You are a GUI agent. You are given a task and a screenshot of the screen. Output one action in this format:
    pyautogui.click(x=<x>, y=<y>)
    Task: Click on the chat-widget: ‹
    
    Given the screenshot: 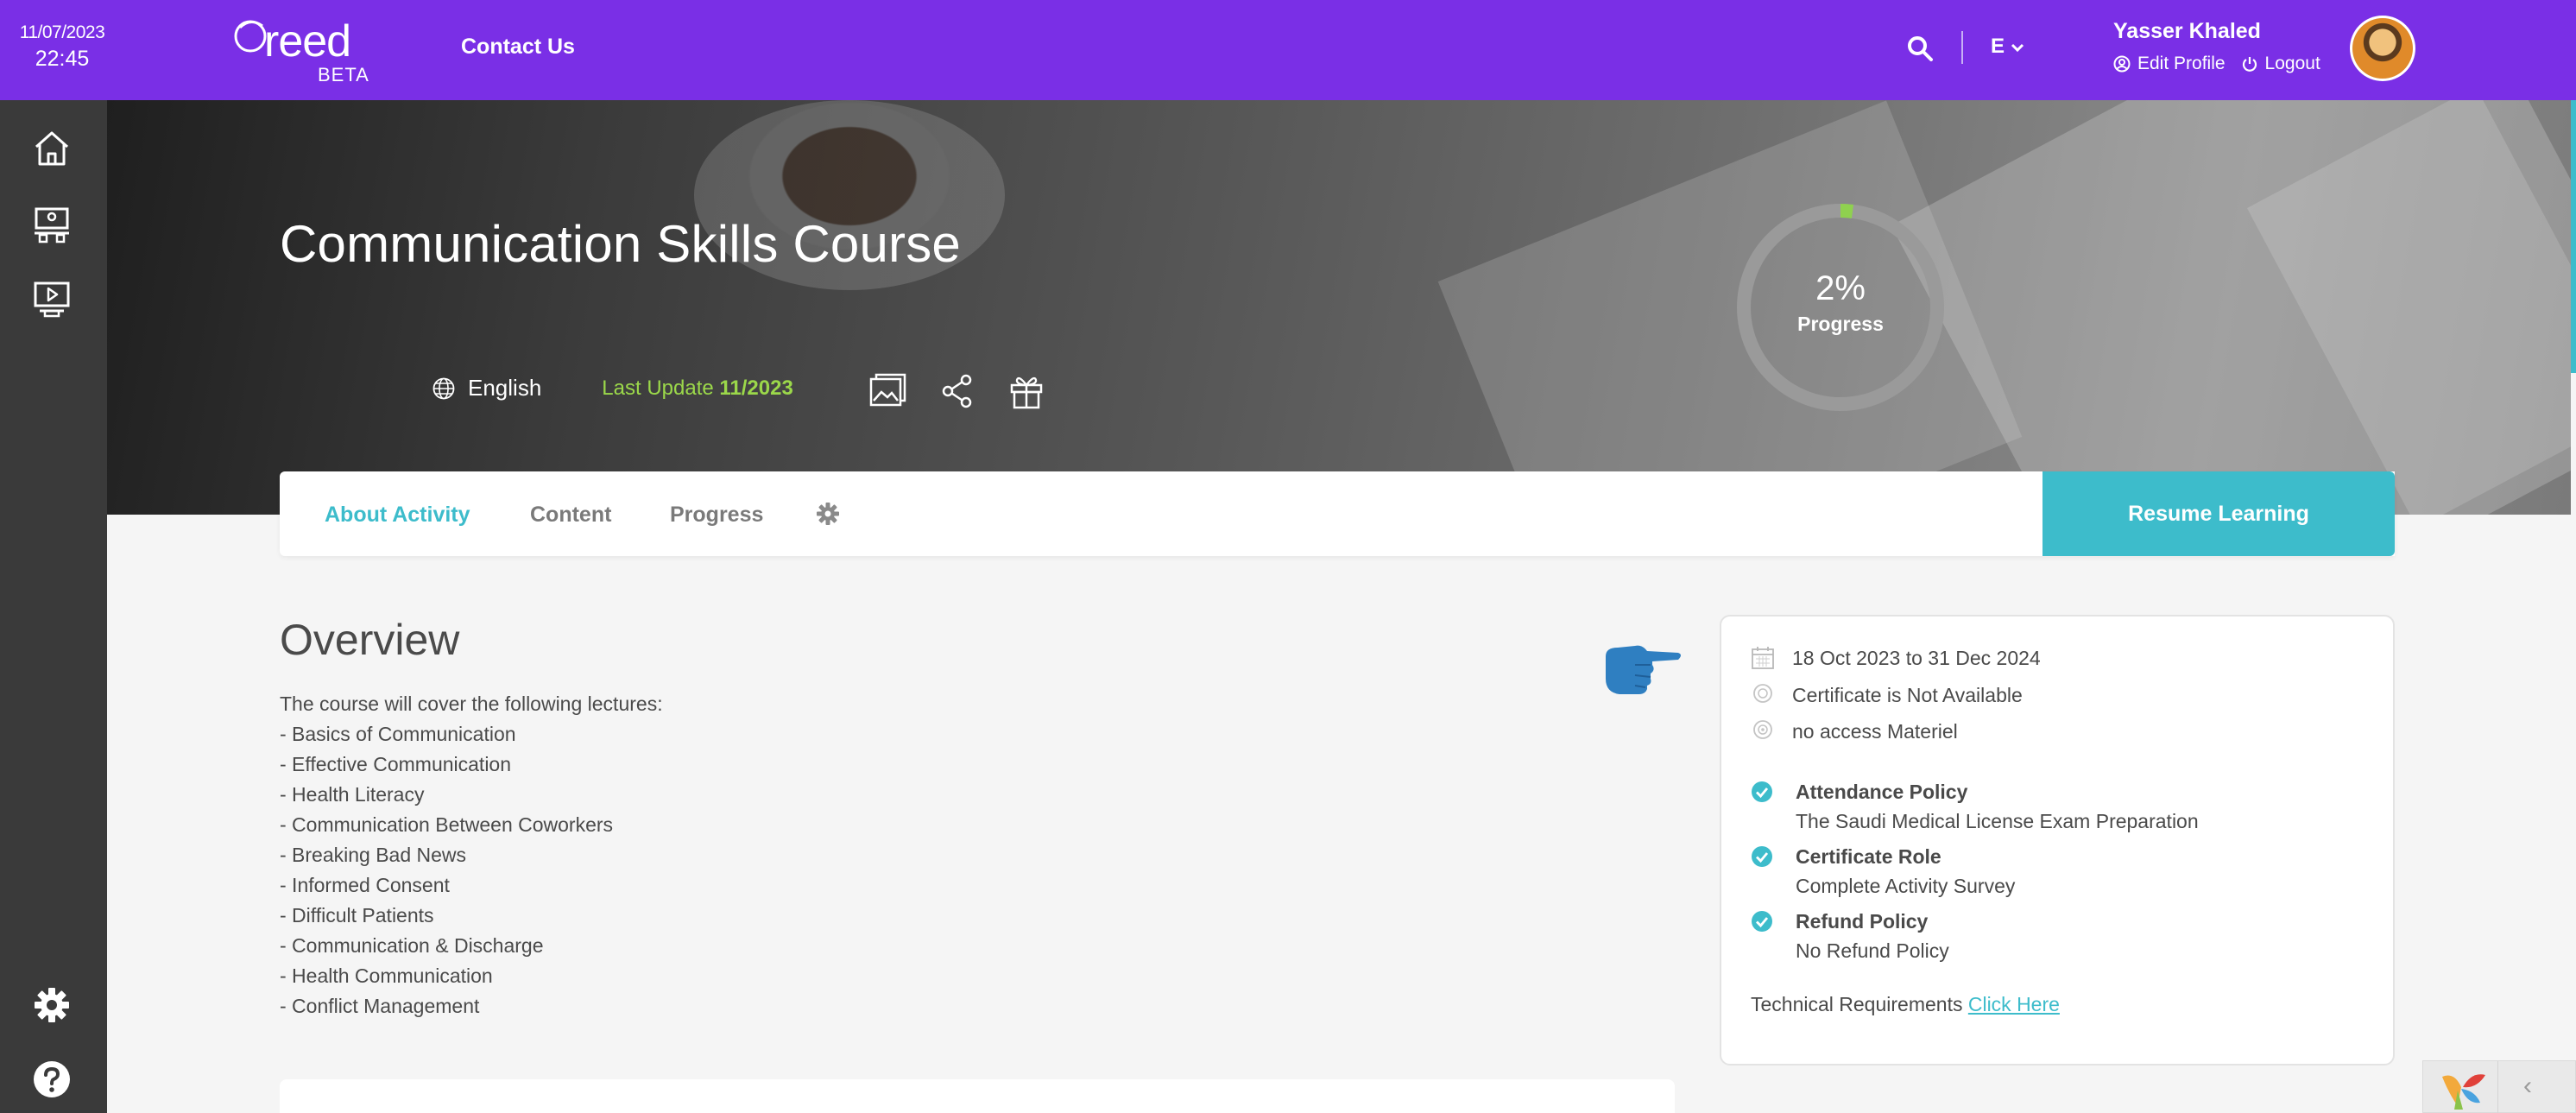 What is the action you would take?
    pyautogui.click(x=2499, y=1086)
    